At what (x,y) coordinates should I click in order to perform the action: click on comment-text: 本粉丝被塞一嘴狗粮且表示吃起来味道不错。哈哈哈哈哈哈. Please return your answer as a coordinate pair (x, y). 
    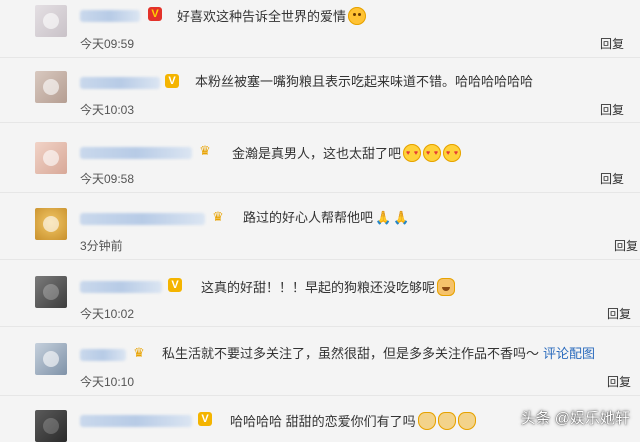
    Looking at the image, I should click on (364, 82).